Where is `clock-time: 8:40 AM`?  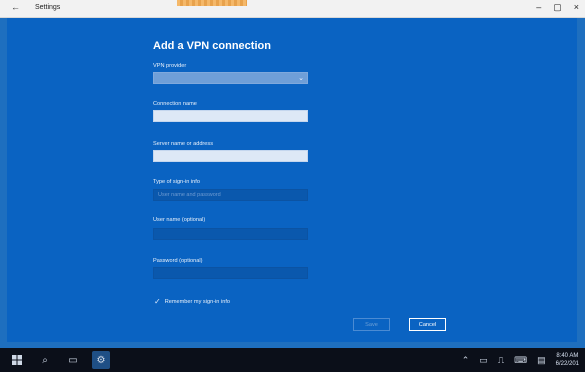
clock-time: 8:40 AM is located at coordinates (567, 356).